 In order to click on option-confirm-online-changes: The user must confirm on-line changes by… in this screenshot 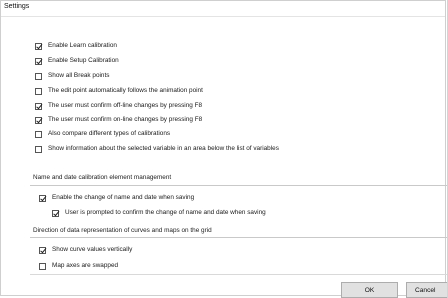, I will do `click(118, 120)`.